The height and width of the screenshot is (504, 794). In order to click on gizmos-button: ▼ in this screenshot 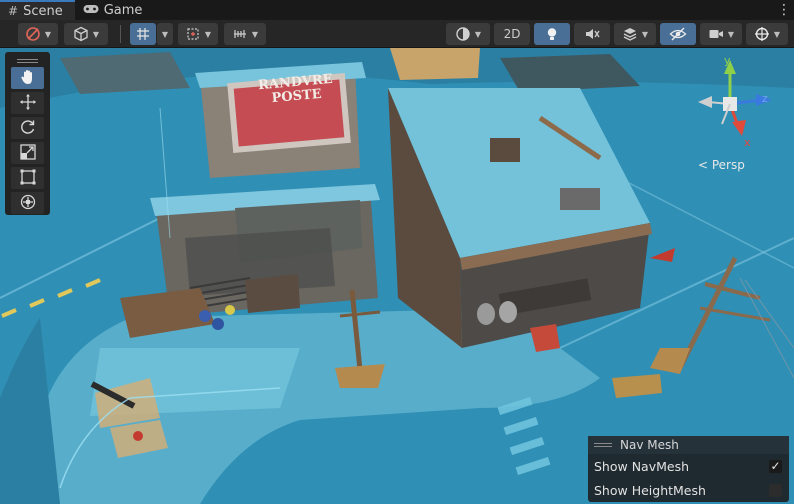, I will do `click(767, 34)`.